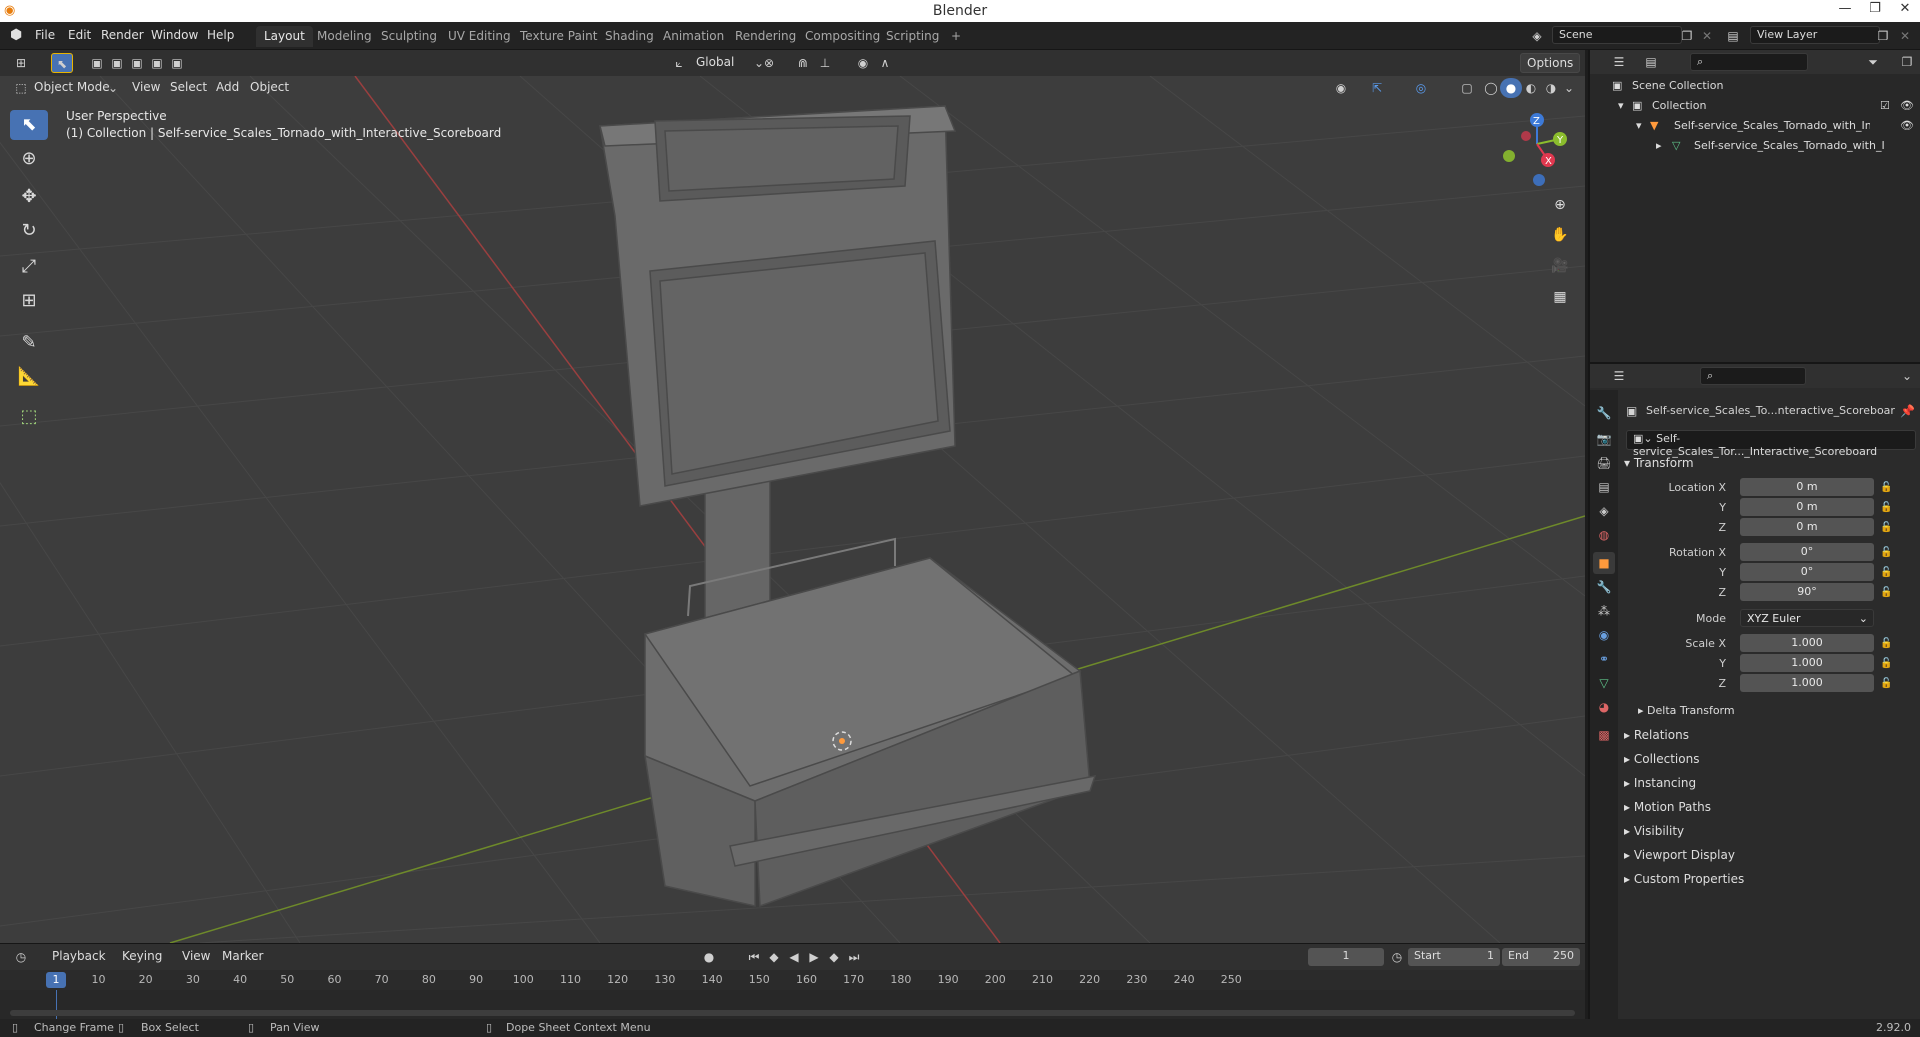 This screenshot has height=1037, width=1920. What do you see at coordinates (1604, 535) in the screenshot?
I see `world-tab-icon: ◍` at bounding box center [1604, 535].